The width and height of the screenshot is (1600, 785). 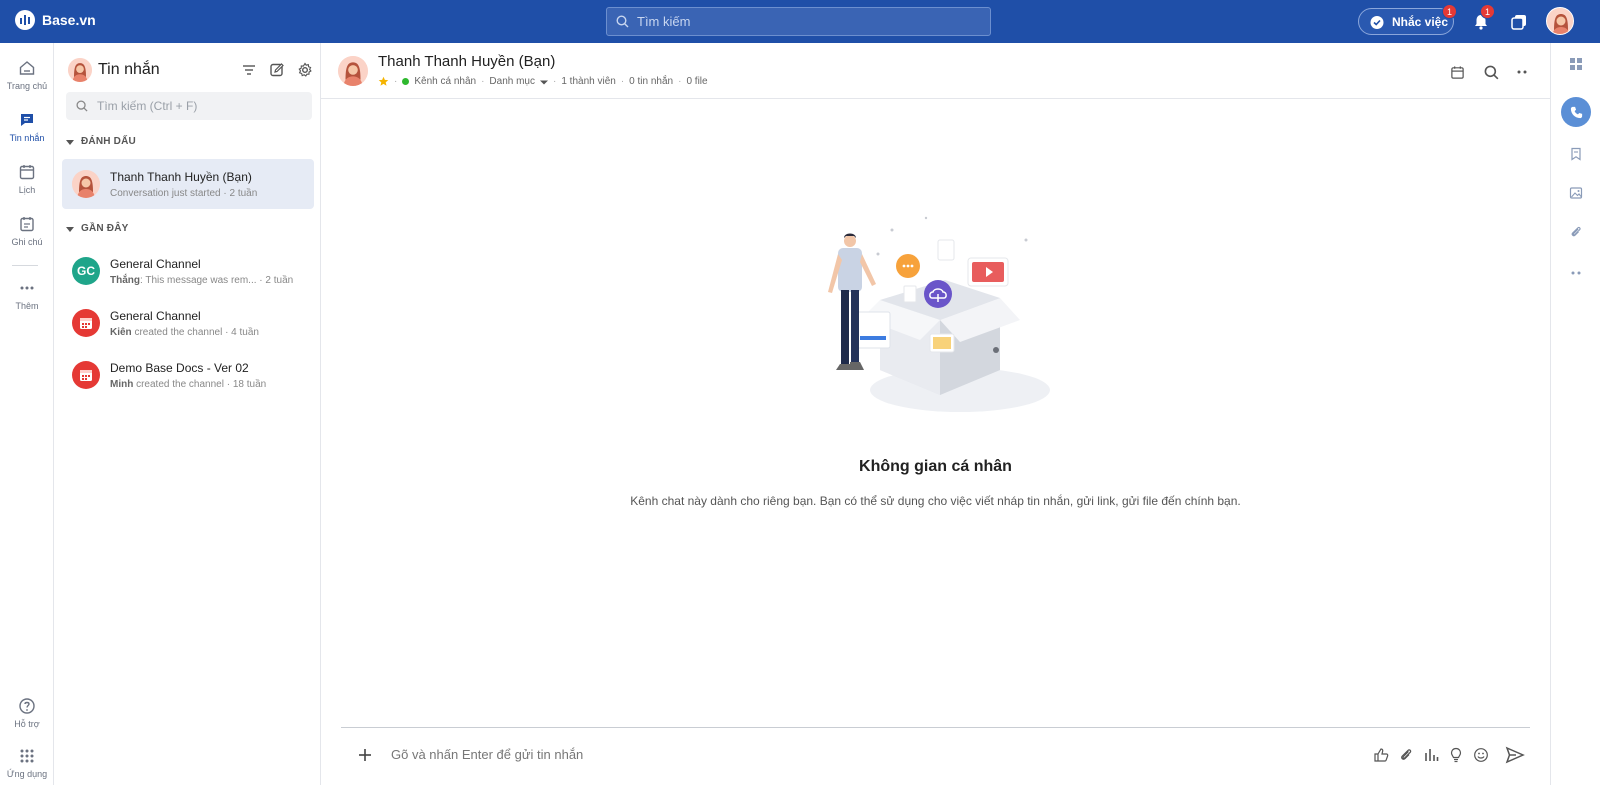 What do you see at coordinates (1456, 755) in the screenshot?
I see `lightbulb-icon` at bounding box center [1456, 755].